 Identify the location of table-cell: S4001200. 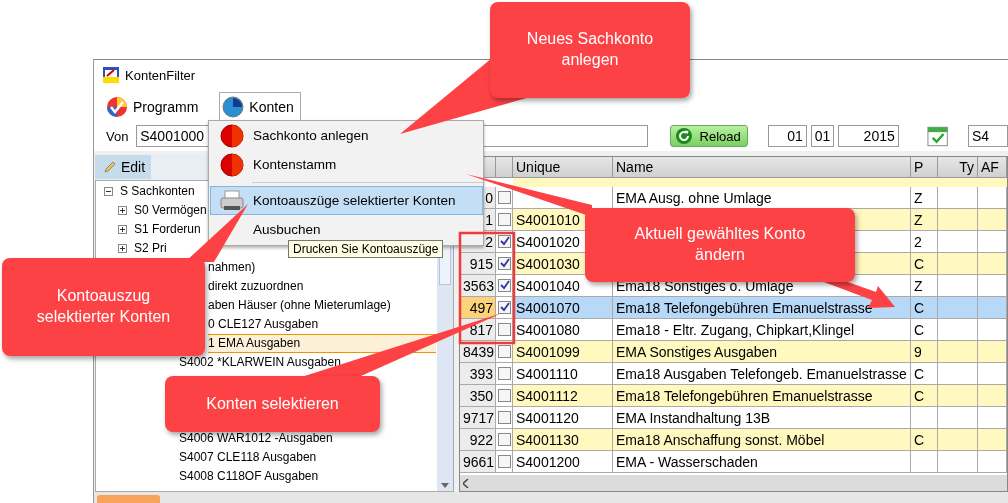
(563, 462).